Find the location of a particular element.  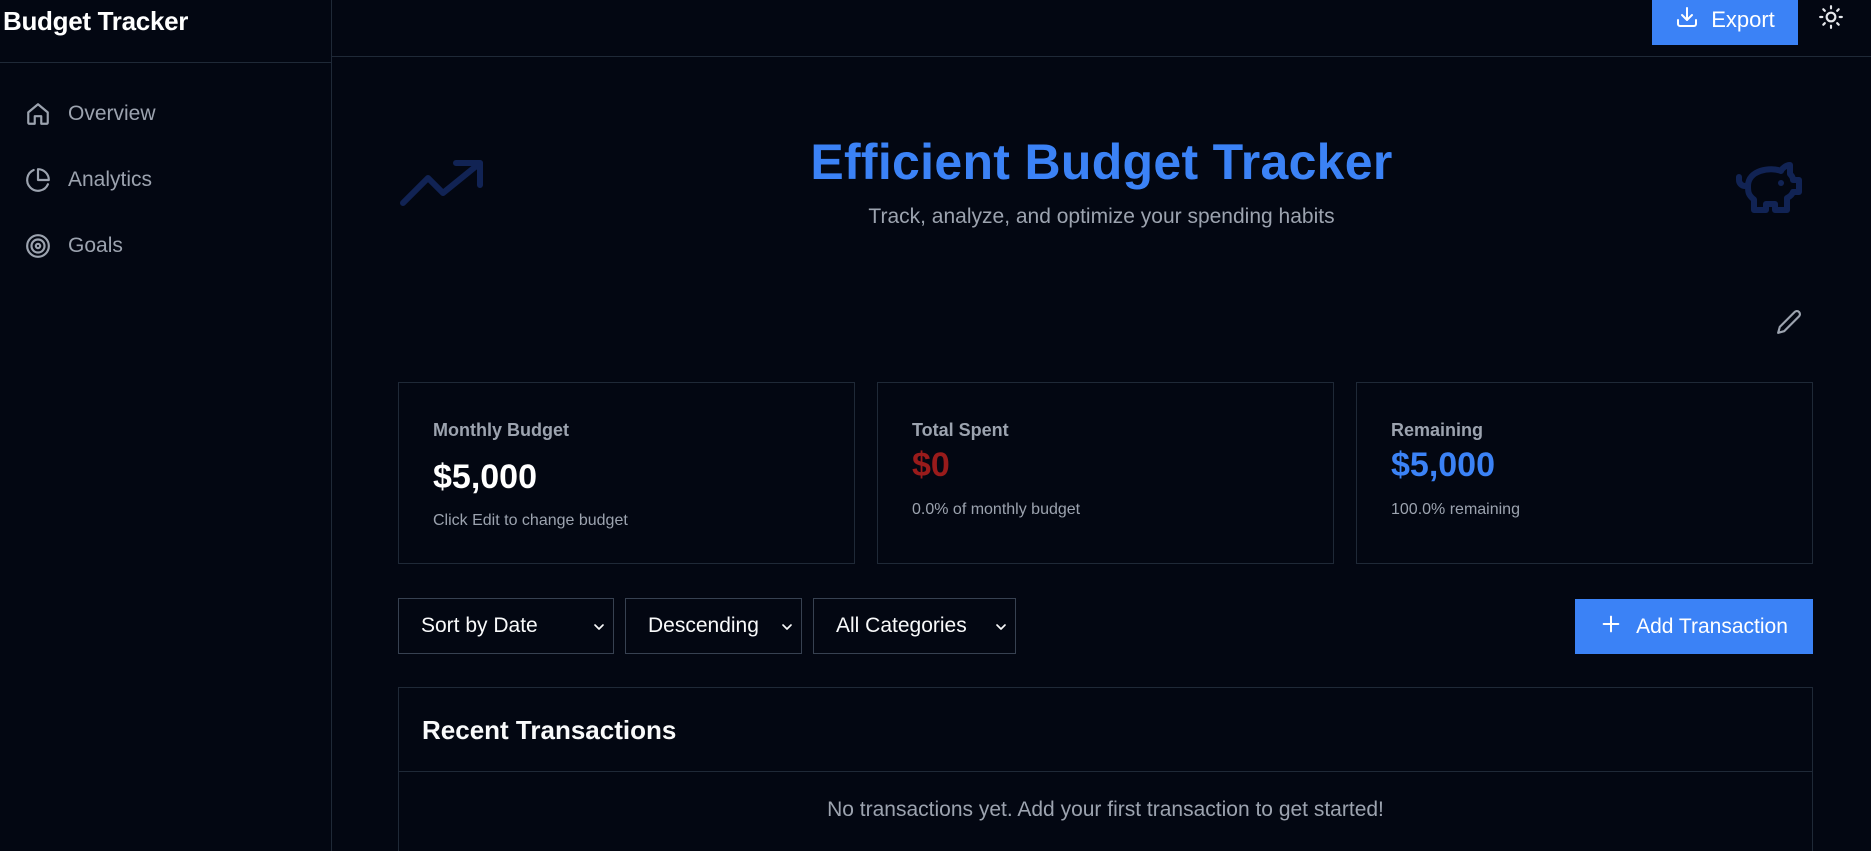

plus-icon is located at coordinates (1611, 627).